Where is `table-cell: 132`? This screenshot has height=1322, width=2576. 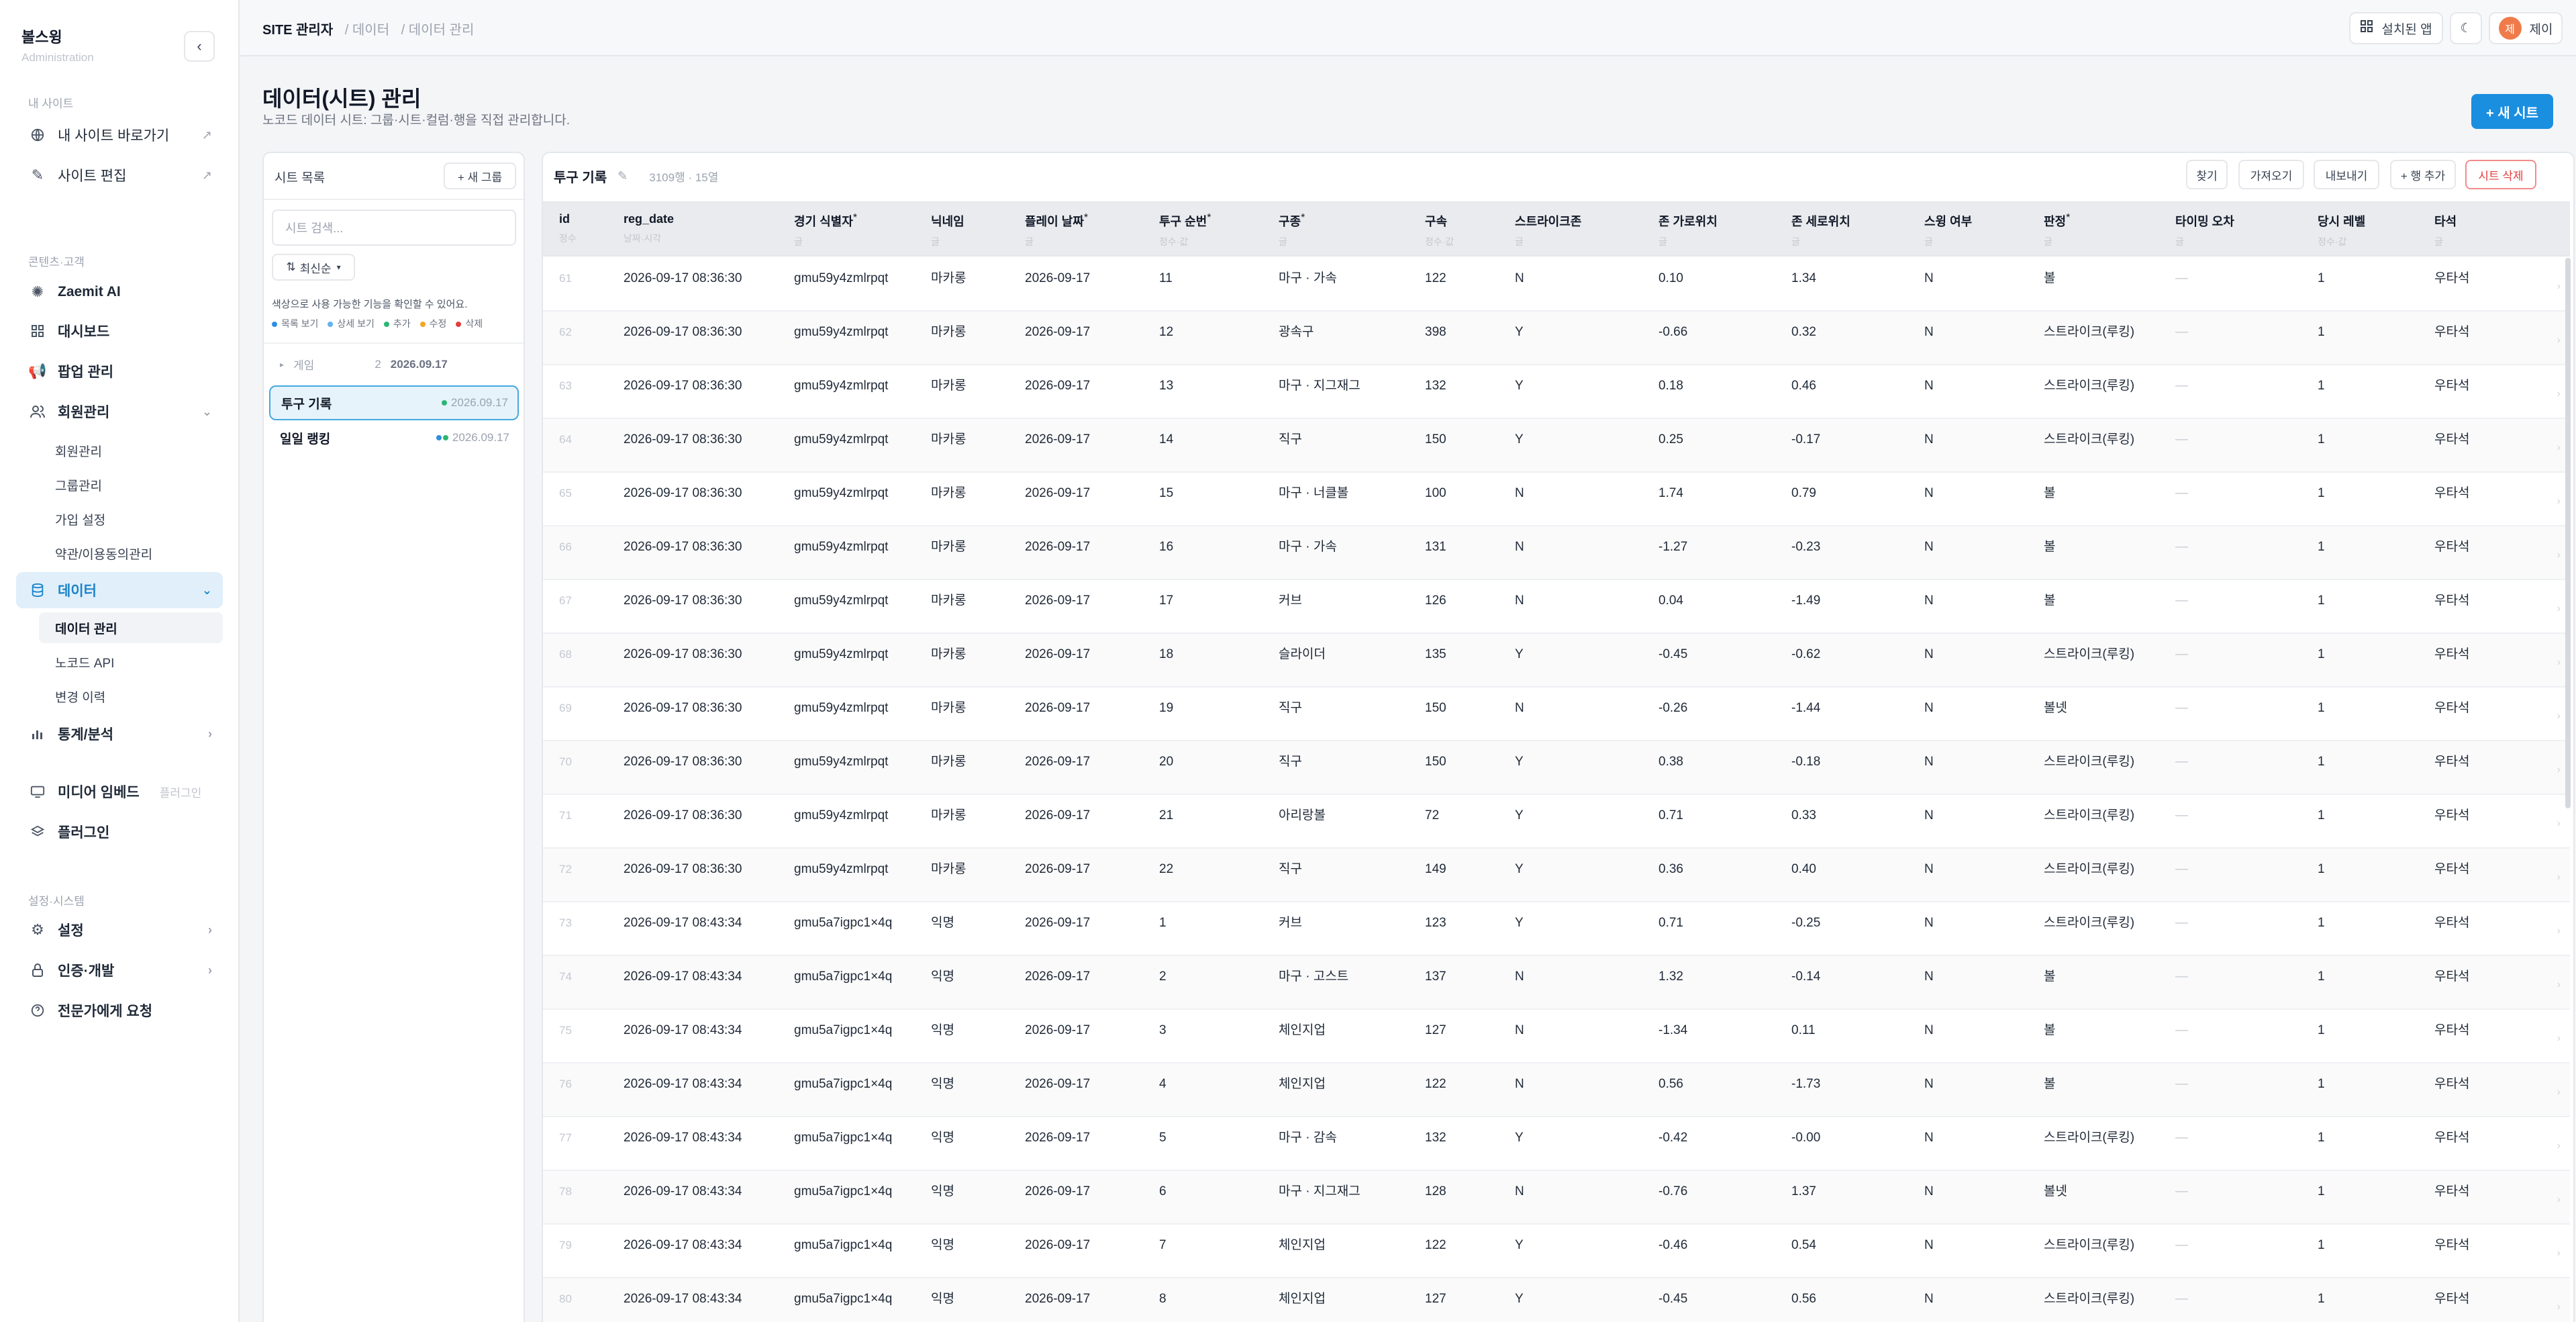 table-cell: 132 is located at coordinates (1435, 1138).